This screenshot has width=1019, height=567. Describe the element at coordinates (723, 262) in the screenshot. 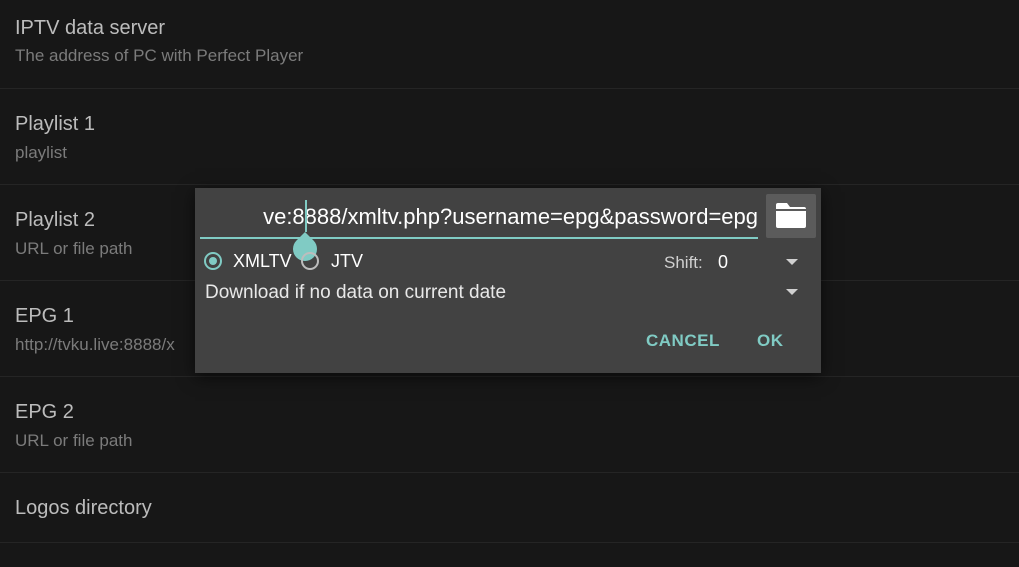

I see `shift-value: 0` at that location.